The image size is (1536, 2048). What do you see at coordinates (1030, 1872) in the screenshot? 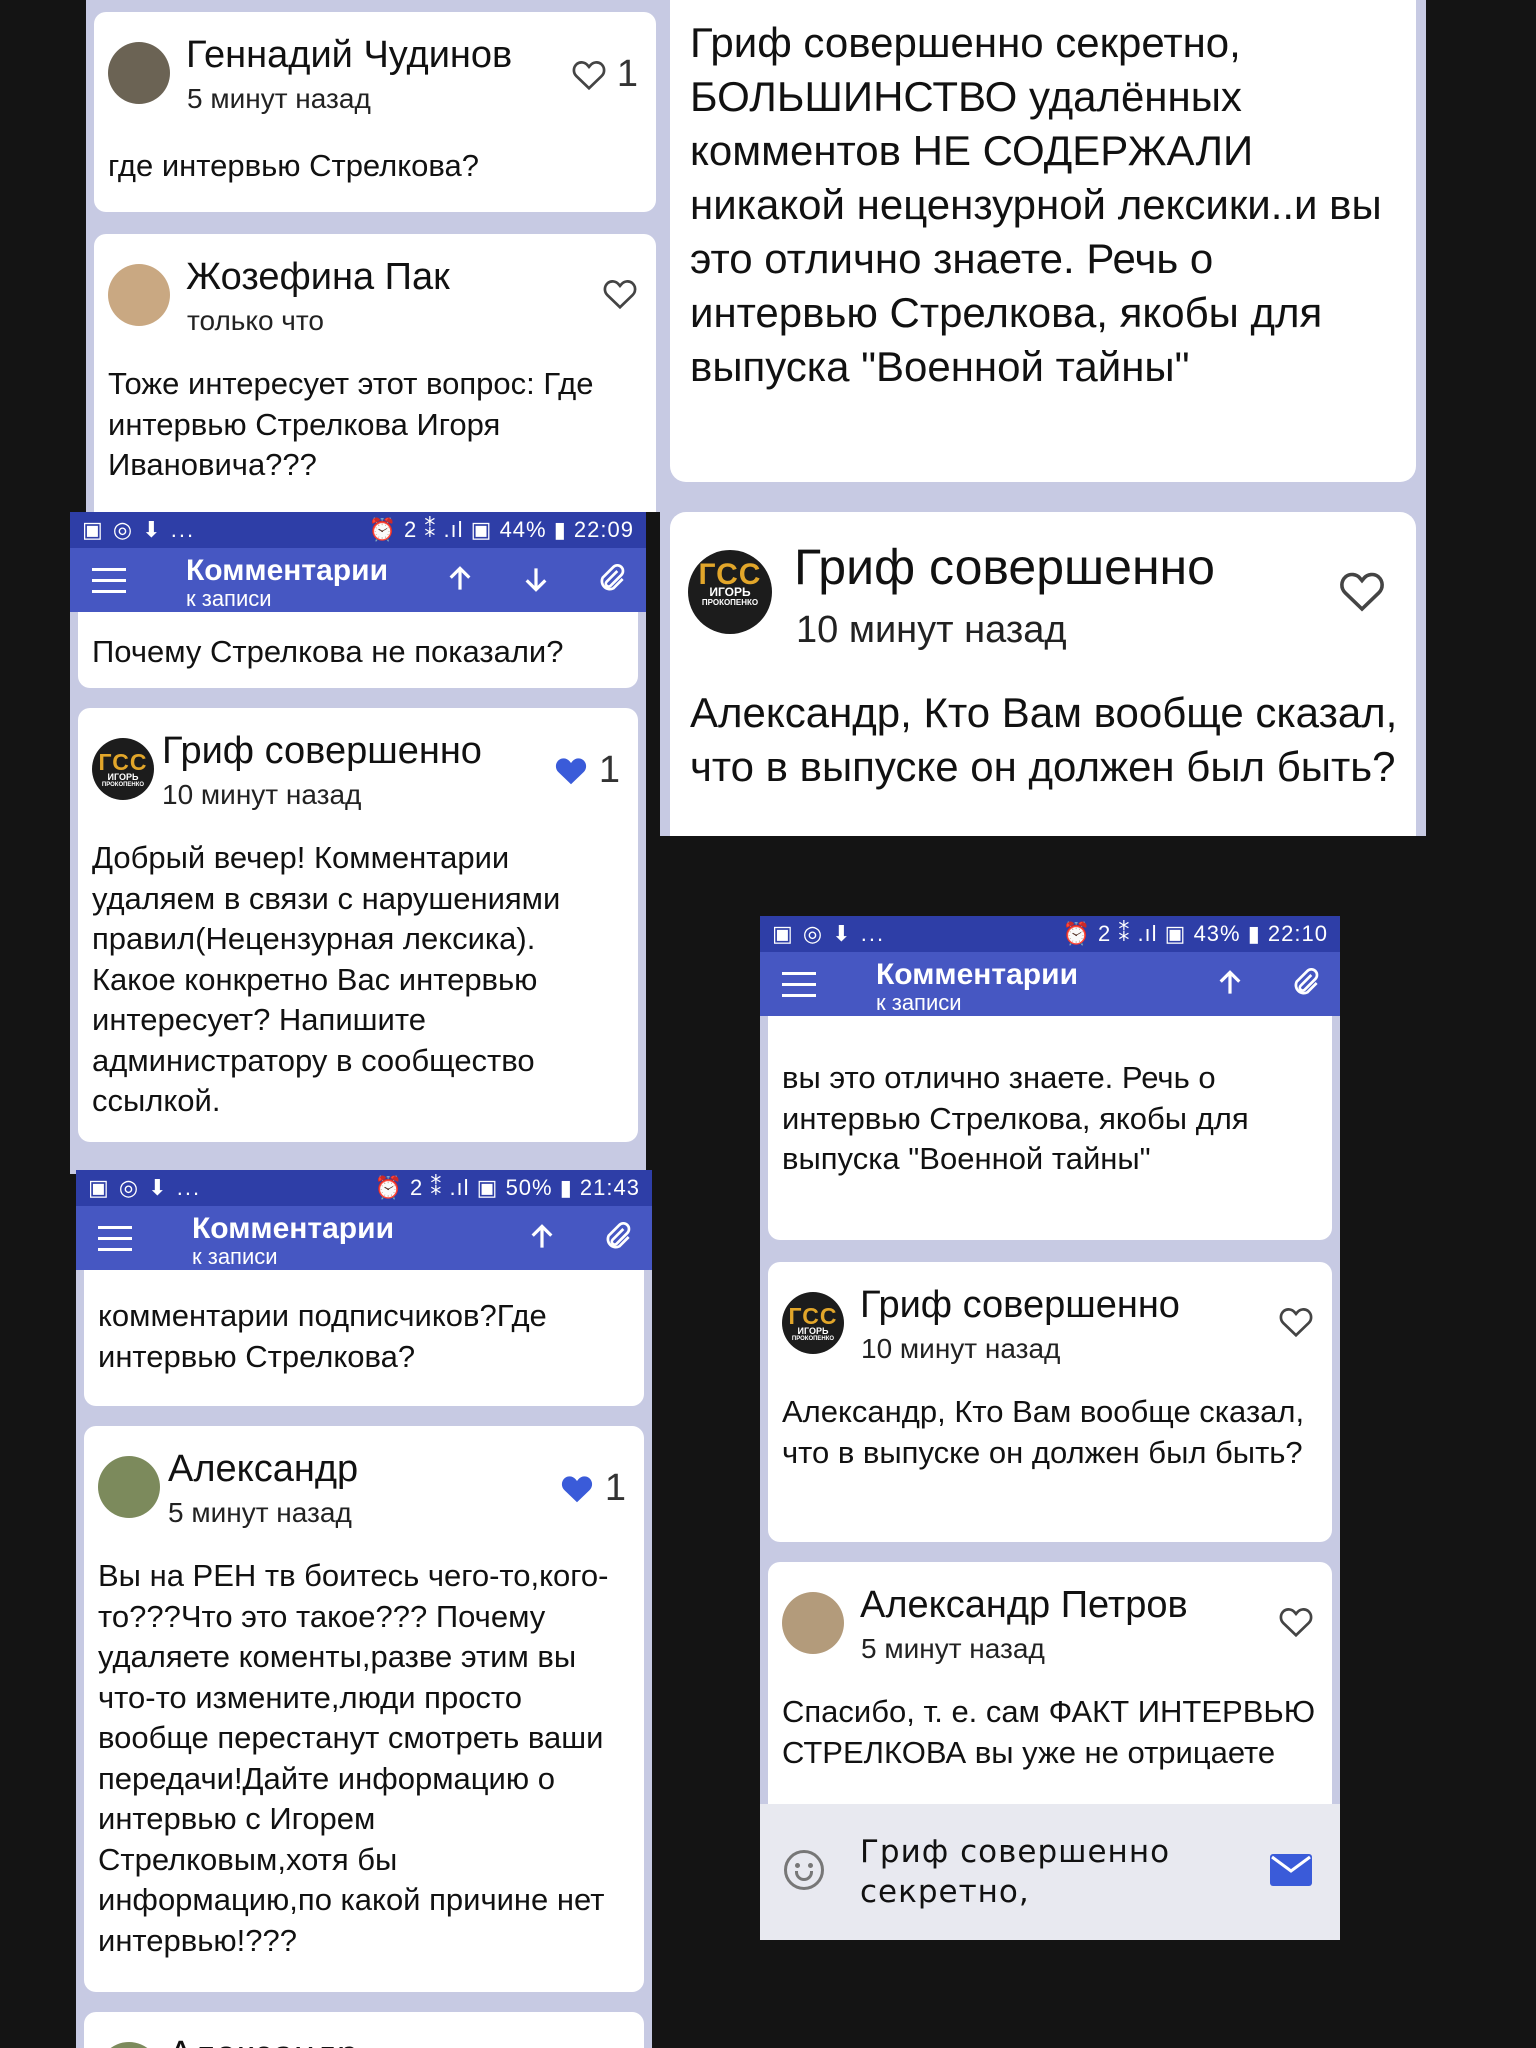
I see `comment-input: Гриф совершенно секретно,` at bounding box center [1030, 1872].